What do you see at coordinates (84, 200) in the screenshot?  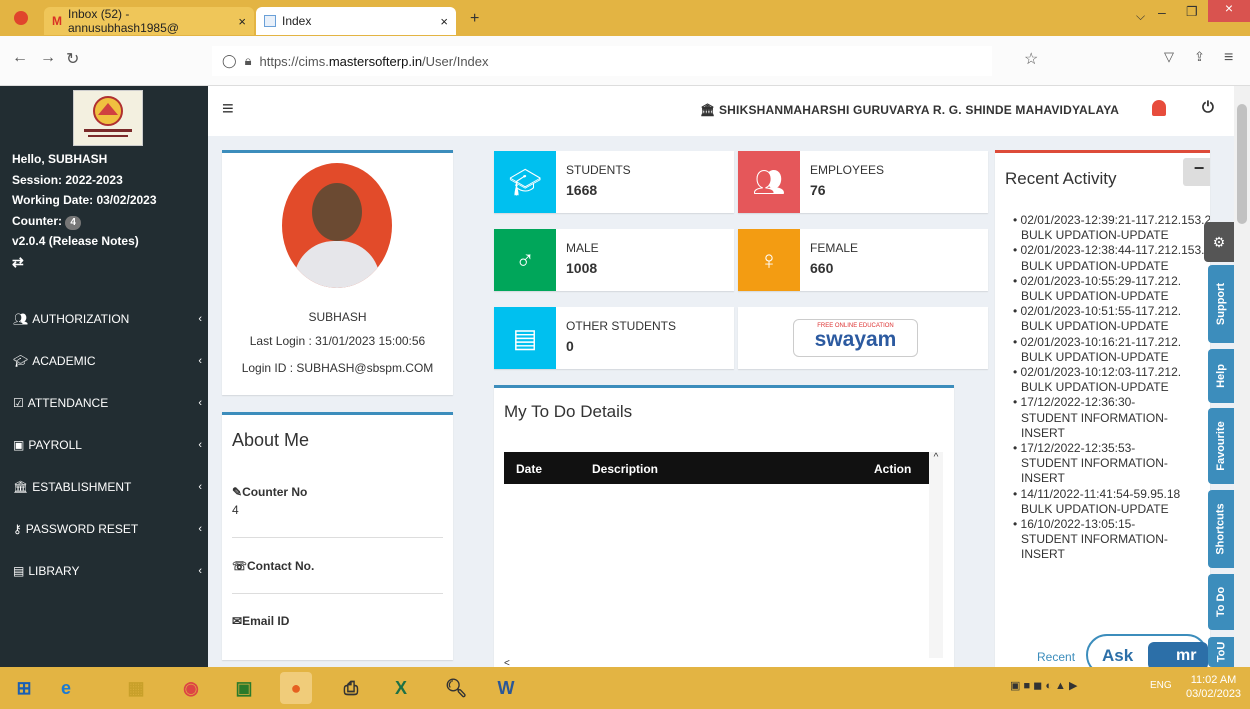 I see `working-date: Working Date: 03/02/2023` at bounding box center [84, 200].